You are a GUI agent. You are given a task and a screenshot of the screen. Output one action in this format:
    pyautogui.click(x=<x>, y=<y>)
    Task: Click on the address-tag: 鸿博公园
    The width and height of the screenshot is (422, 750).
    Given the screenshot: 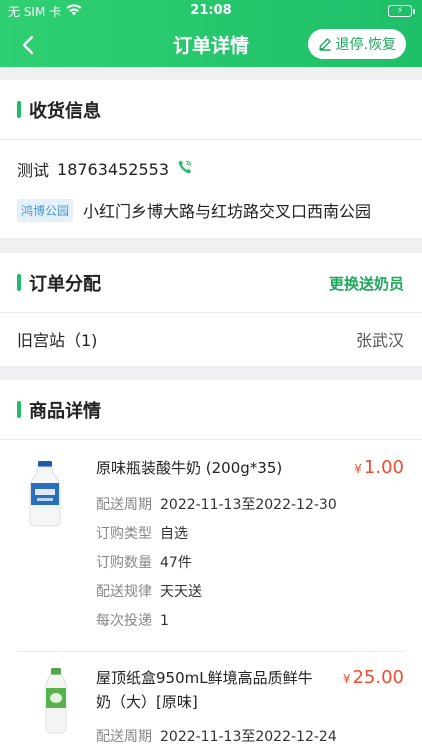 What is the action you would take?
    pyautogui.click(x=45, y=210)
    